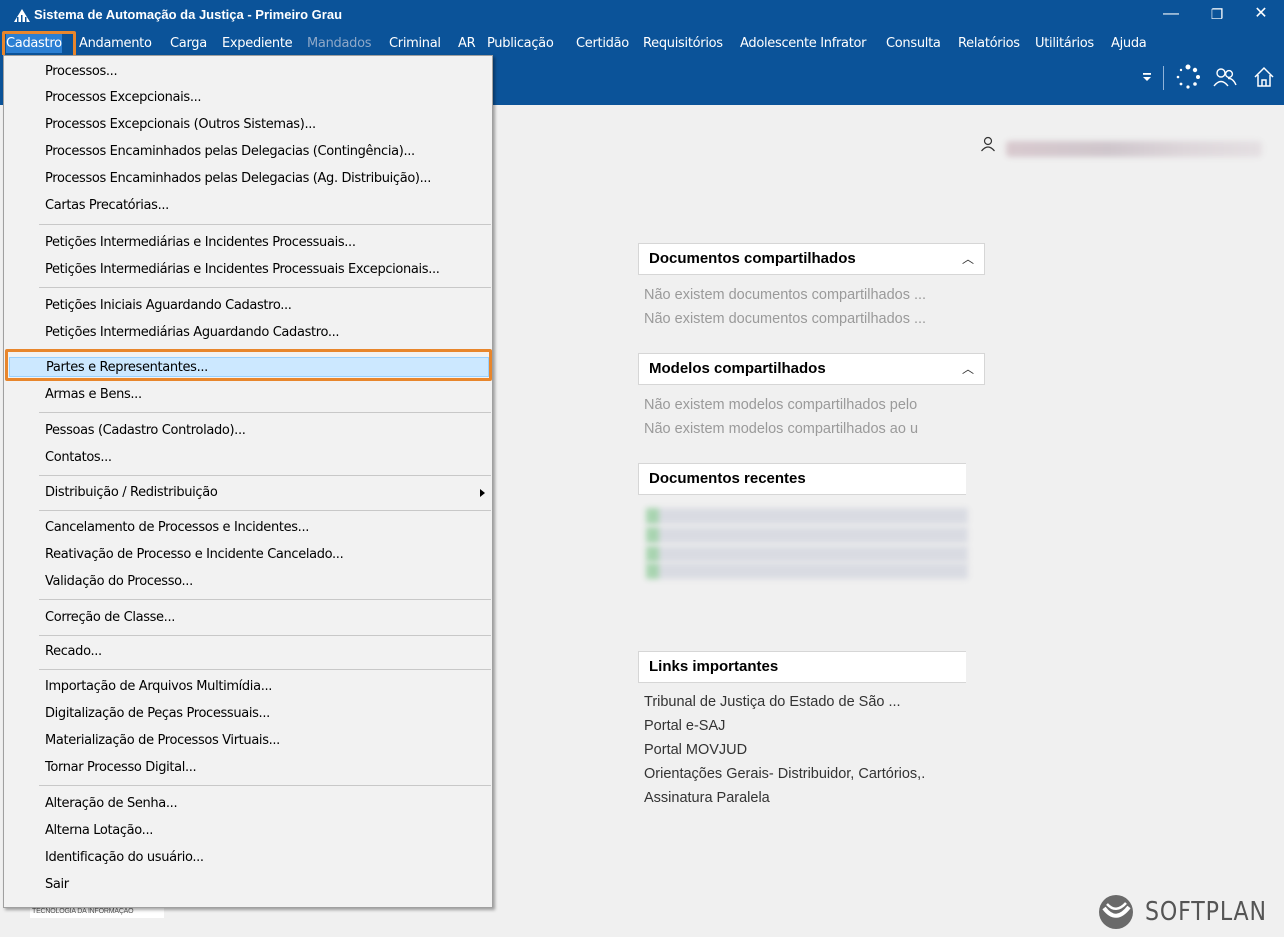 Image resolution: width=1284 pixels, height=937 pixels. I want to click on panel-links-header: Links importantes, so click(802, 667).